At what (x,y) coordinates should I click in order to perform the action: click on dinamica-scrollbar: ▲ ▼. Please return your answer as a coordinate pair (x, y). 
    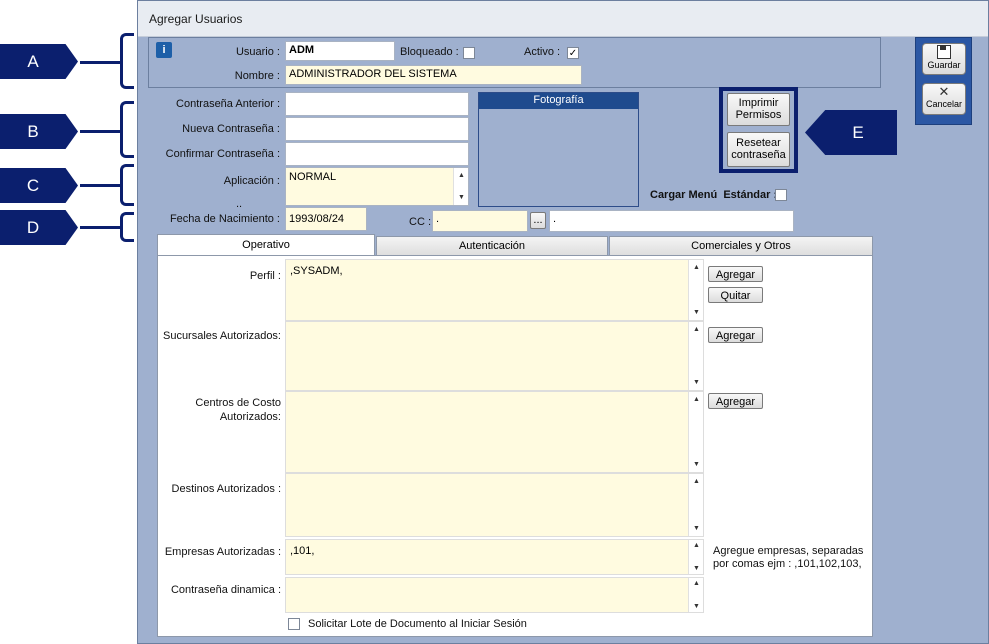
    Looking at the image, I should click on (695, 595).